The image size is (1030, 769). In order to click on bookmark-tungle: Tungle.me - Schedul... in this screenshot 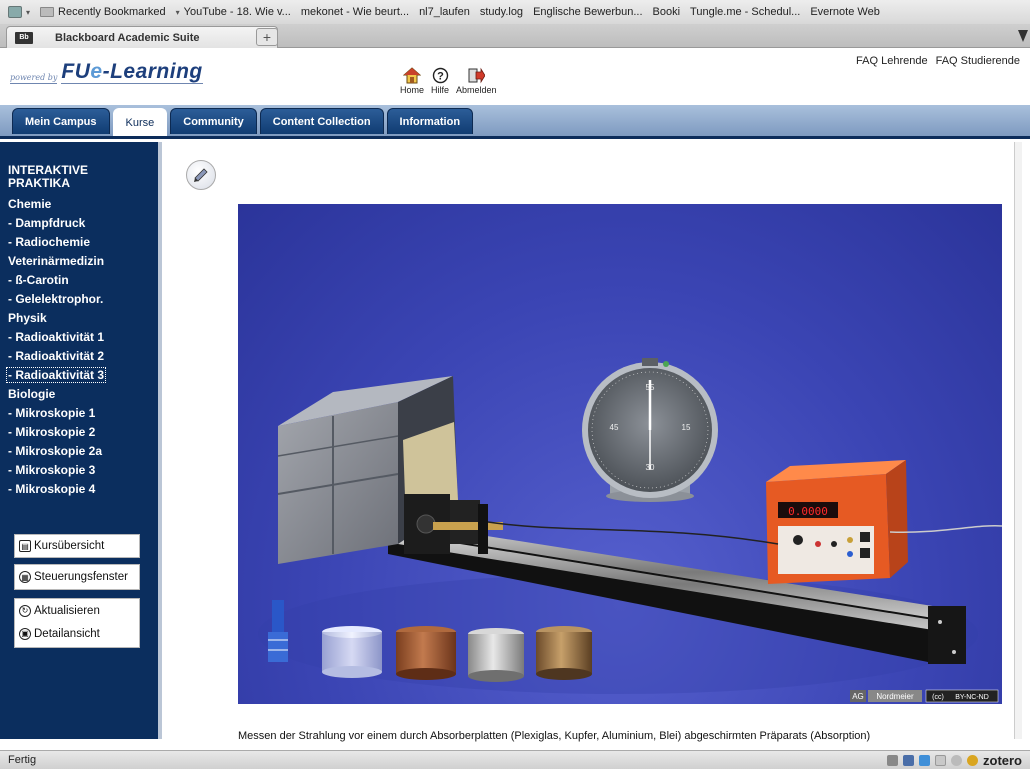, I will do `click(745, 12)`.